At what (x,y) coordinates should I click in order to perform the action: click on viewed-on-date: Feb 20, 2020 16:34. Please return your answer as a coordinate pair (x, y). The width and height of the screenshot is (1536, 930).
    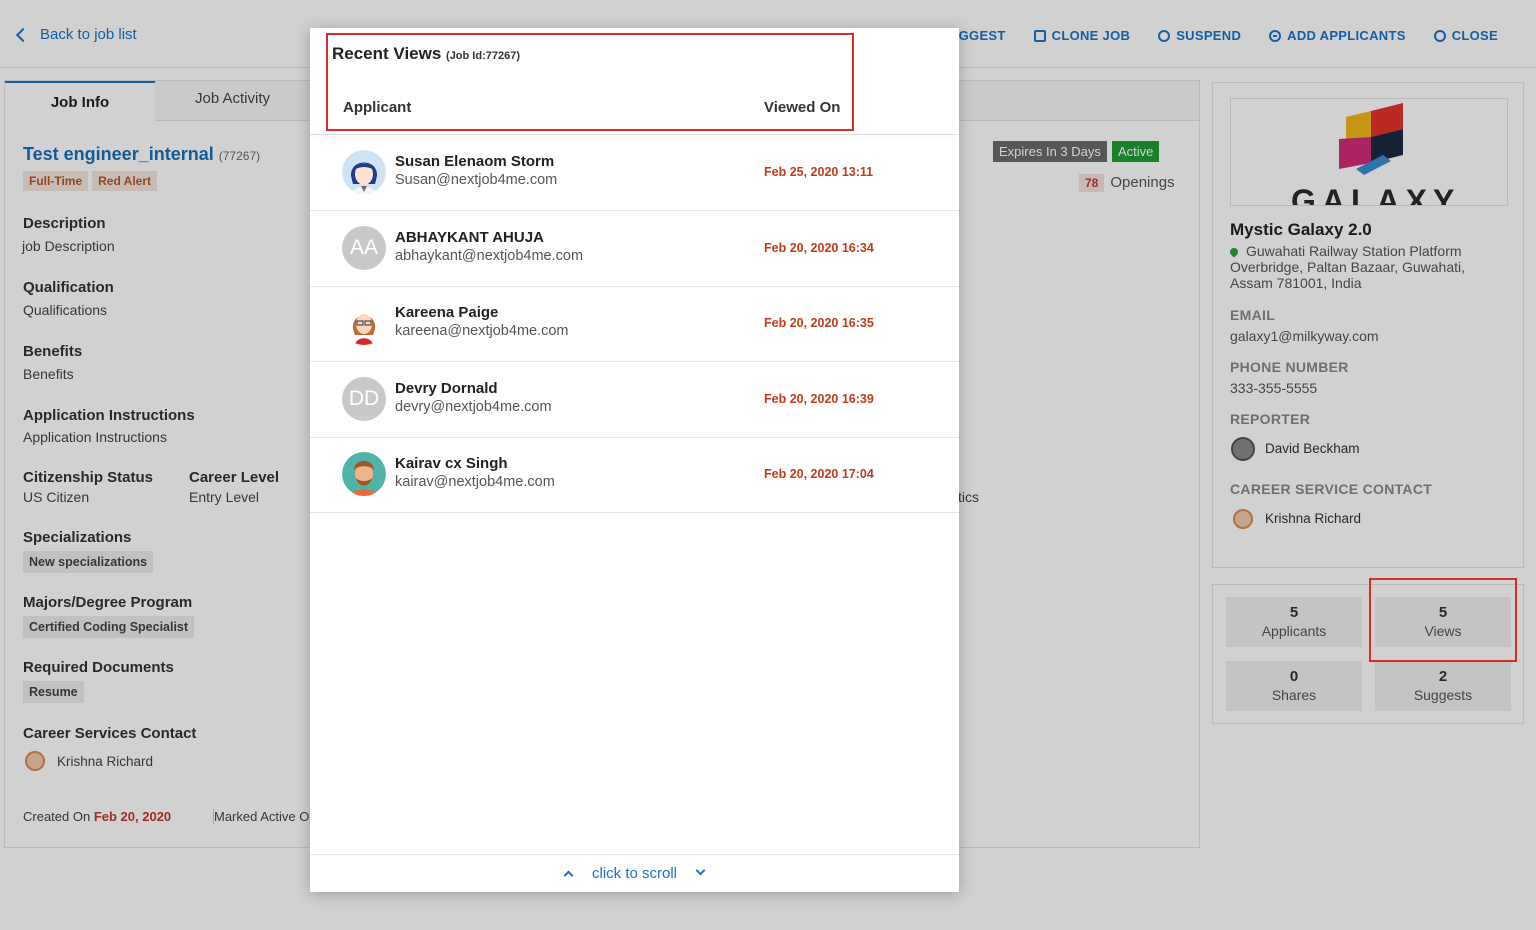
    Looking at the image, I should click on (819, 248).